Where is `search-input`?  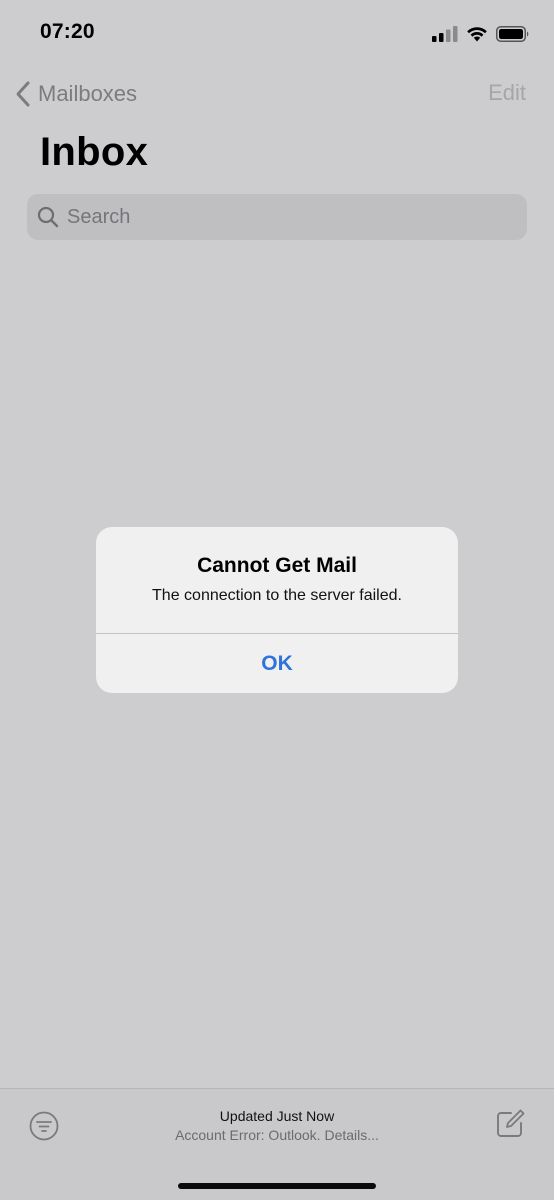
search-input is located at coordinates (287, 217).